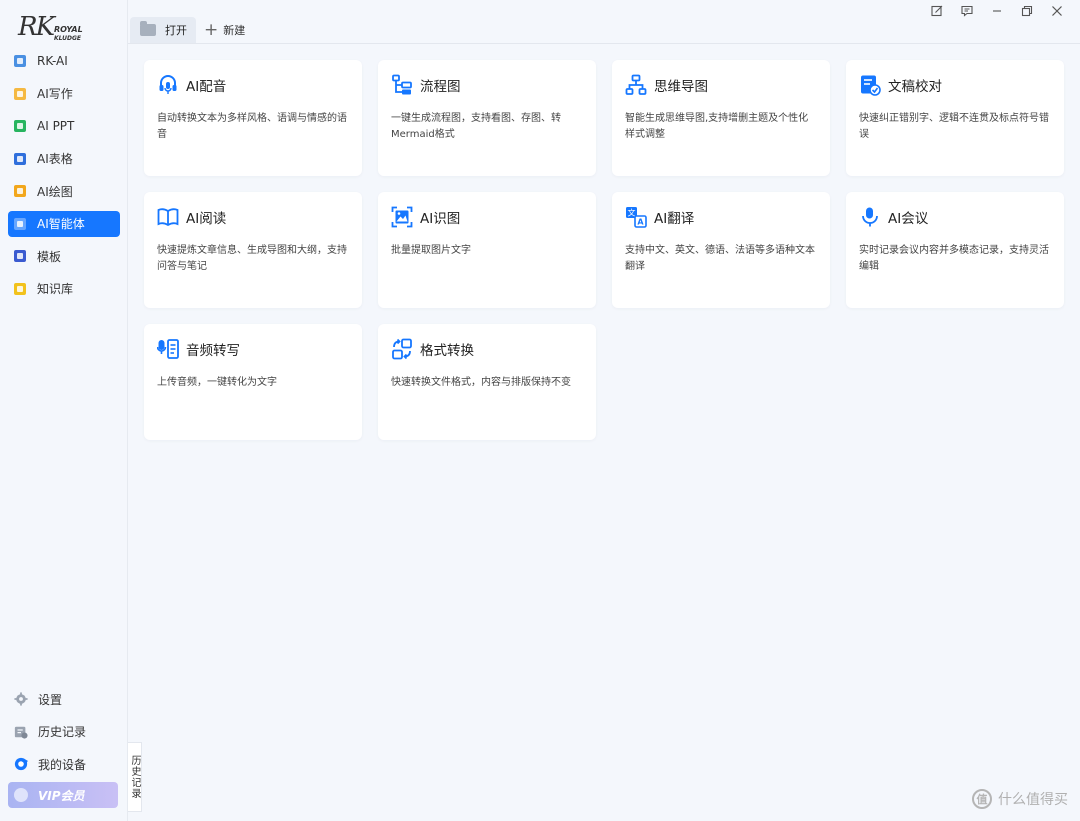  What do you see at coordinates (487, 250) in the screenshot?
I see `card-ai-image-recognition: AI识图 批量提取图片文字` at bounding box center [487, 250].